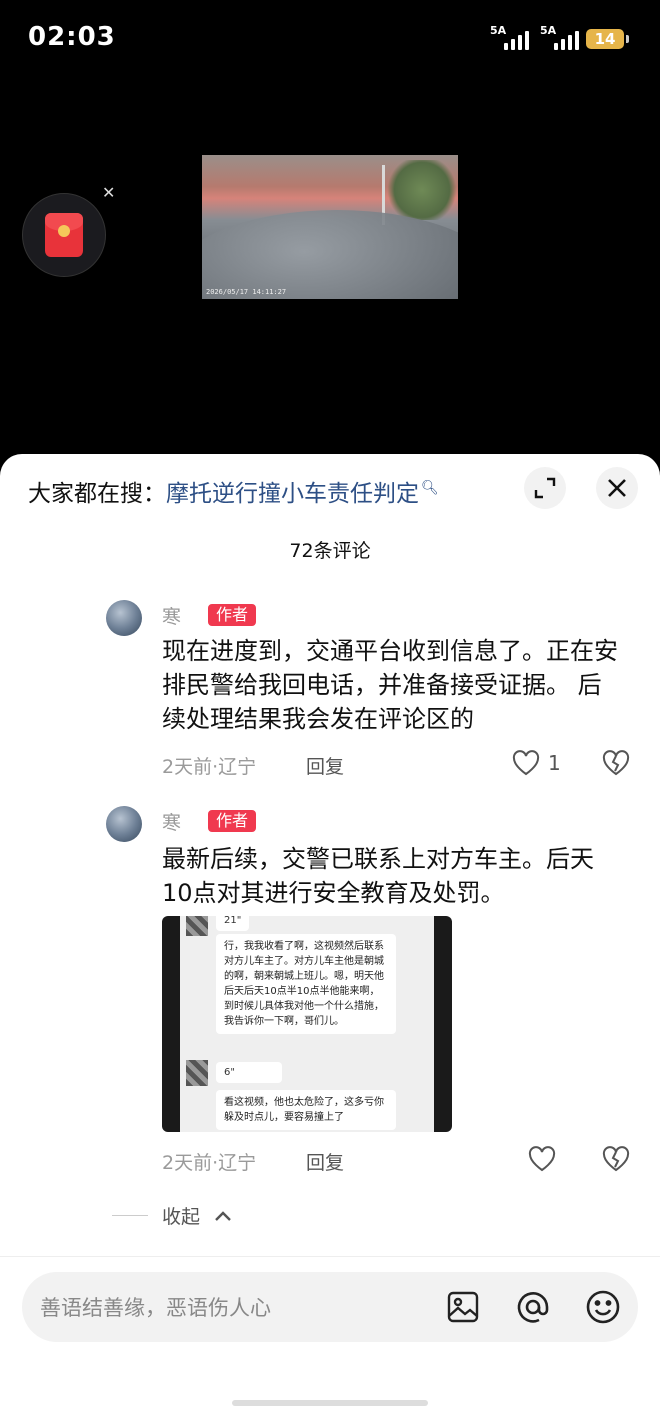 This screenshot has height=1420, width=660. I want to click on divider-line, so click(130, 1215).